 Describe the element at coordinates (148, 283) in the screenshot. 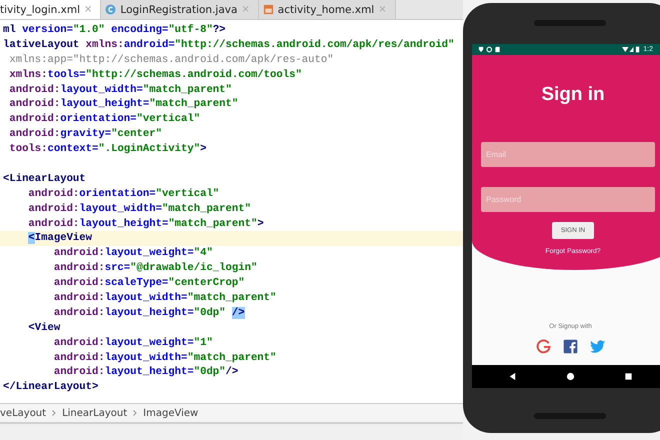

I see `code-line: android:scaleType="centerCrop"` at that location.